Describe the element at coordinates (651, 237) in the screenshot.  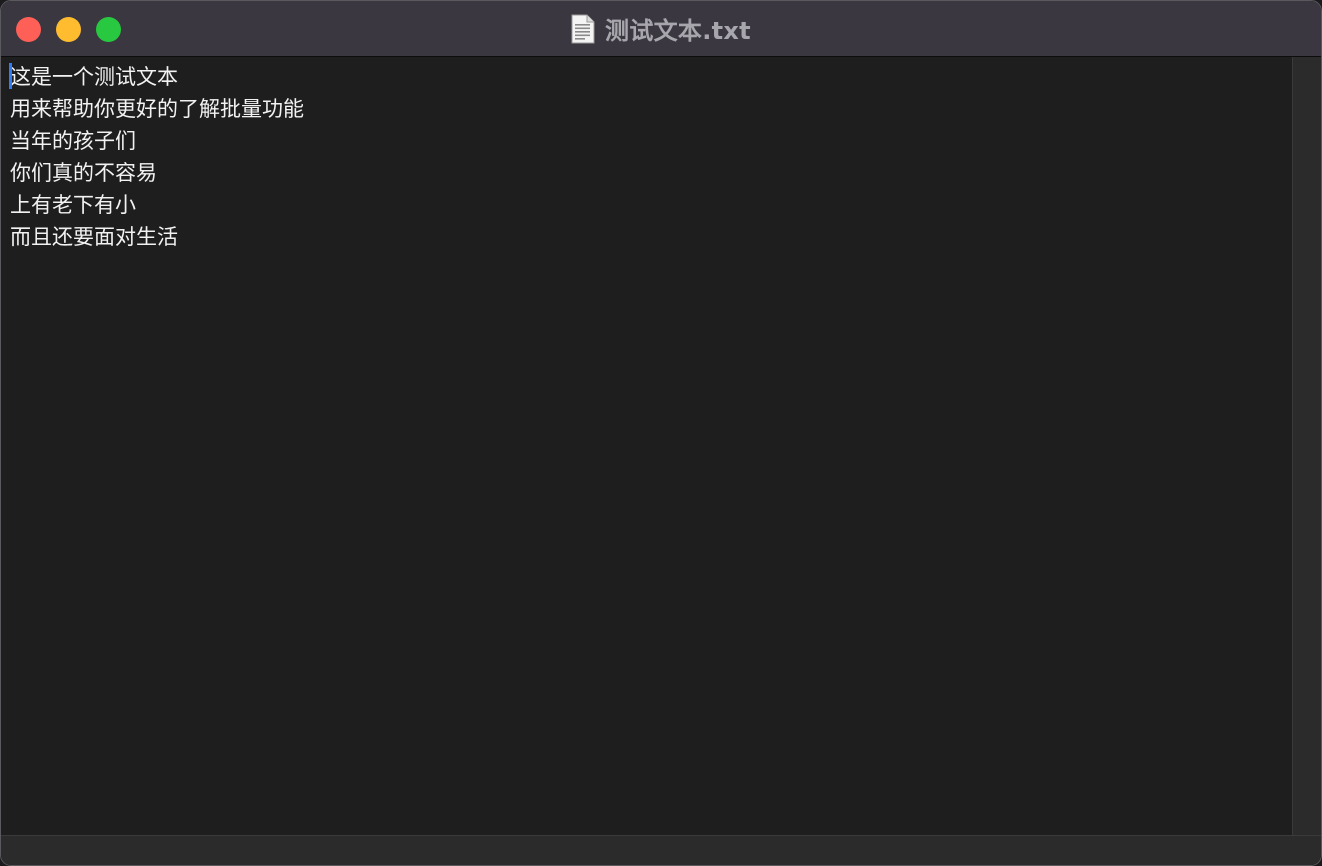
I see `text-line: 而且还要面对生活` at that location.